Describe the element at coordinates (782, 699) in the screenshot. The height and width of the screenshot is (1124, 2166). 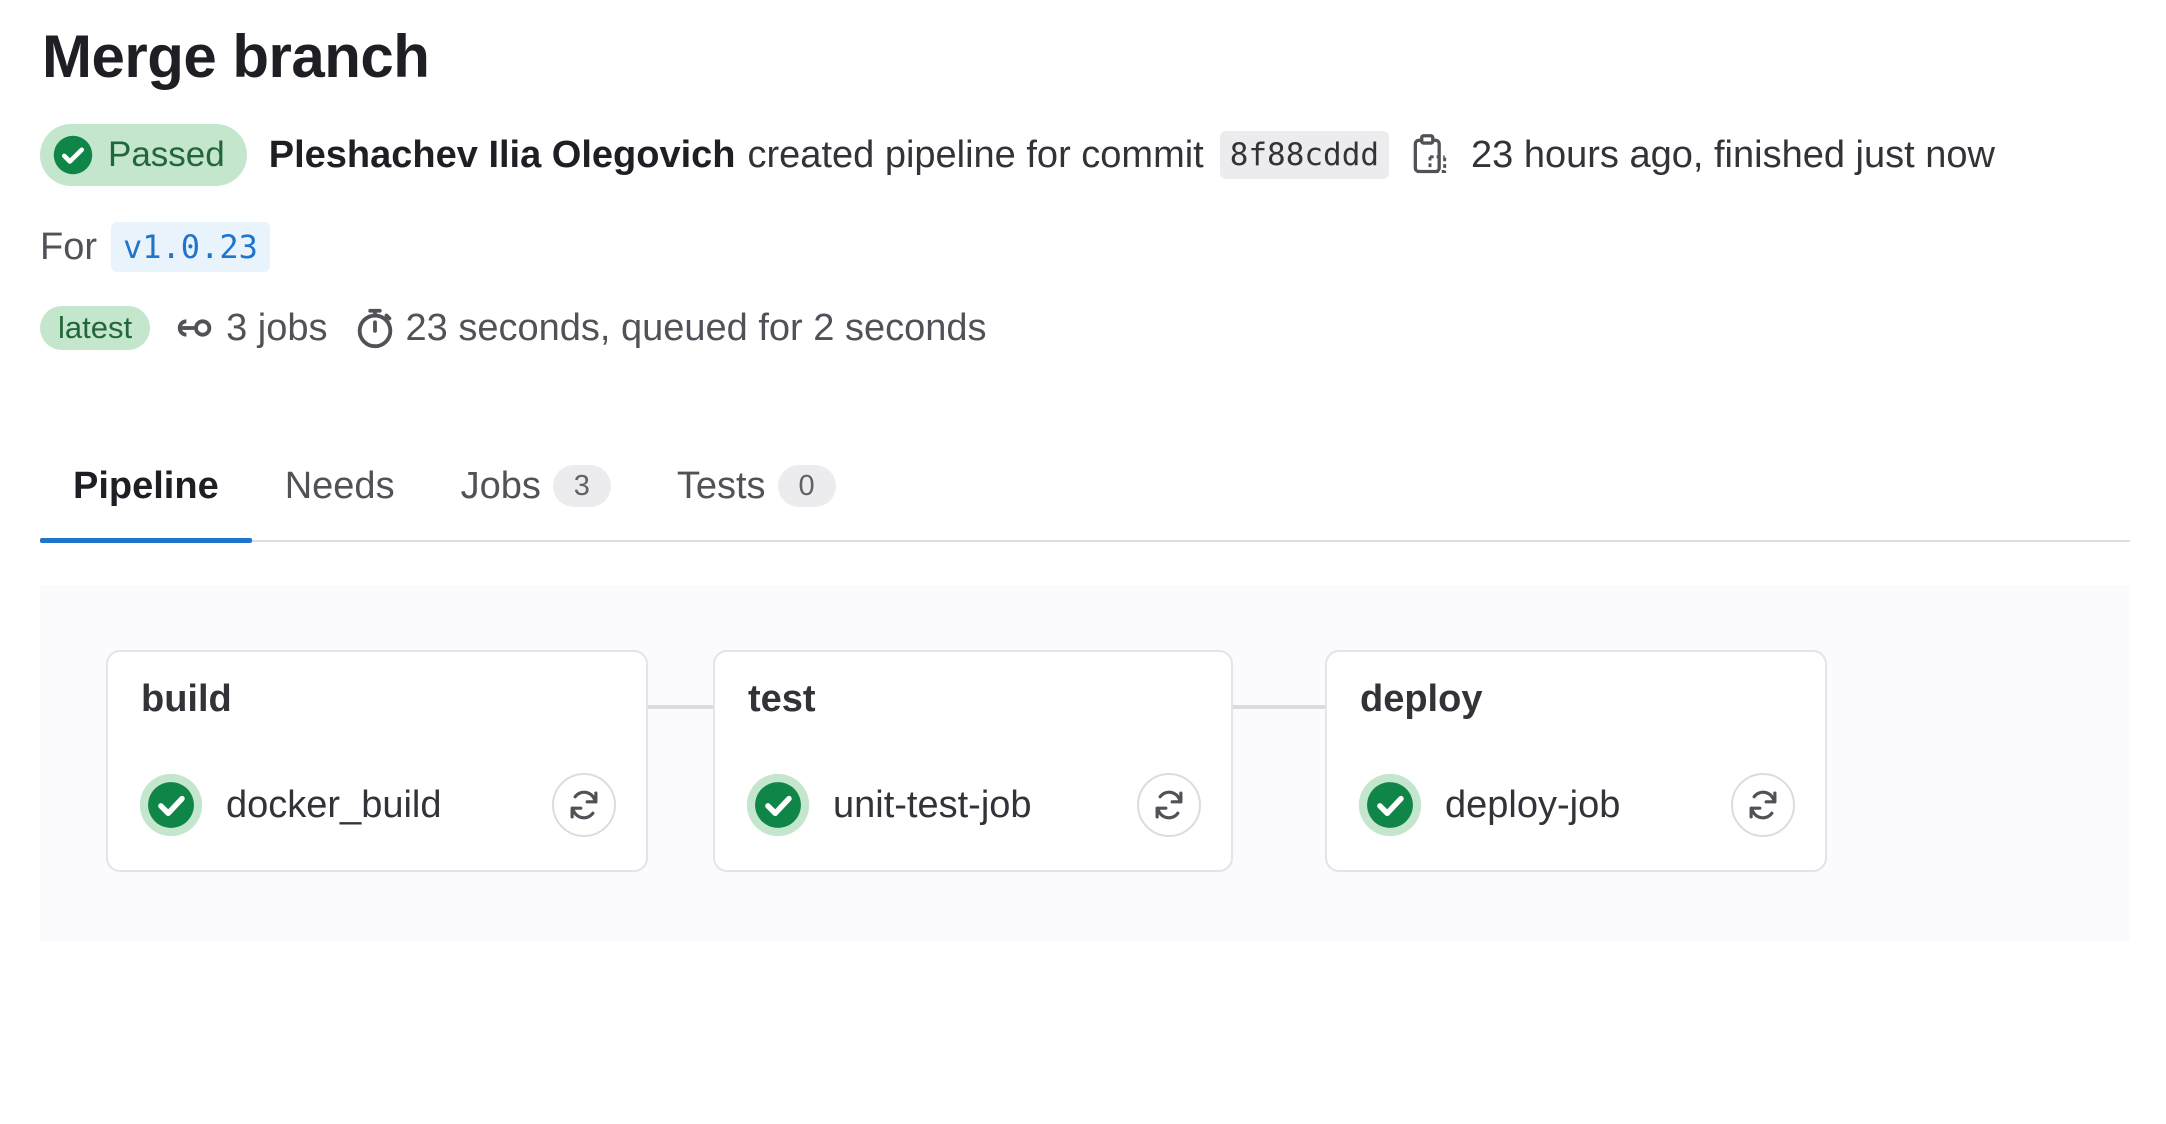
I see `stage-name: test` at that location.